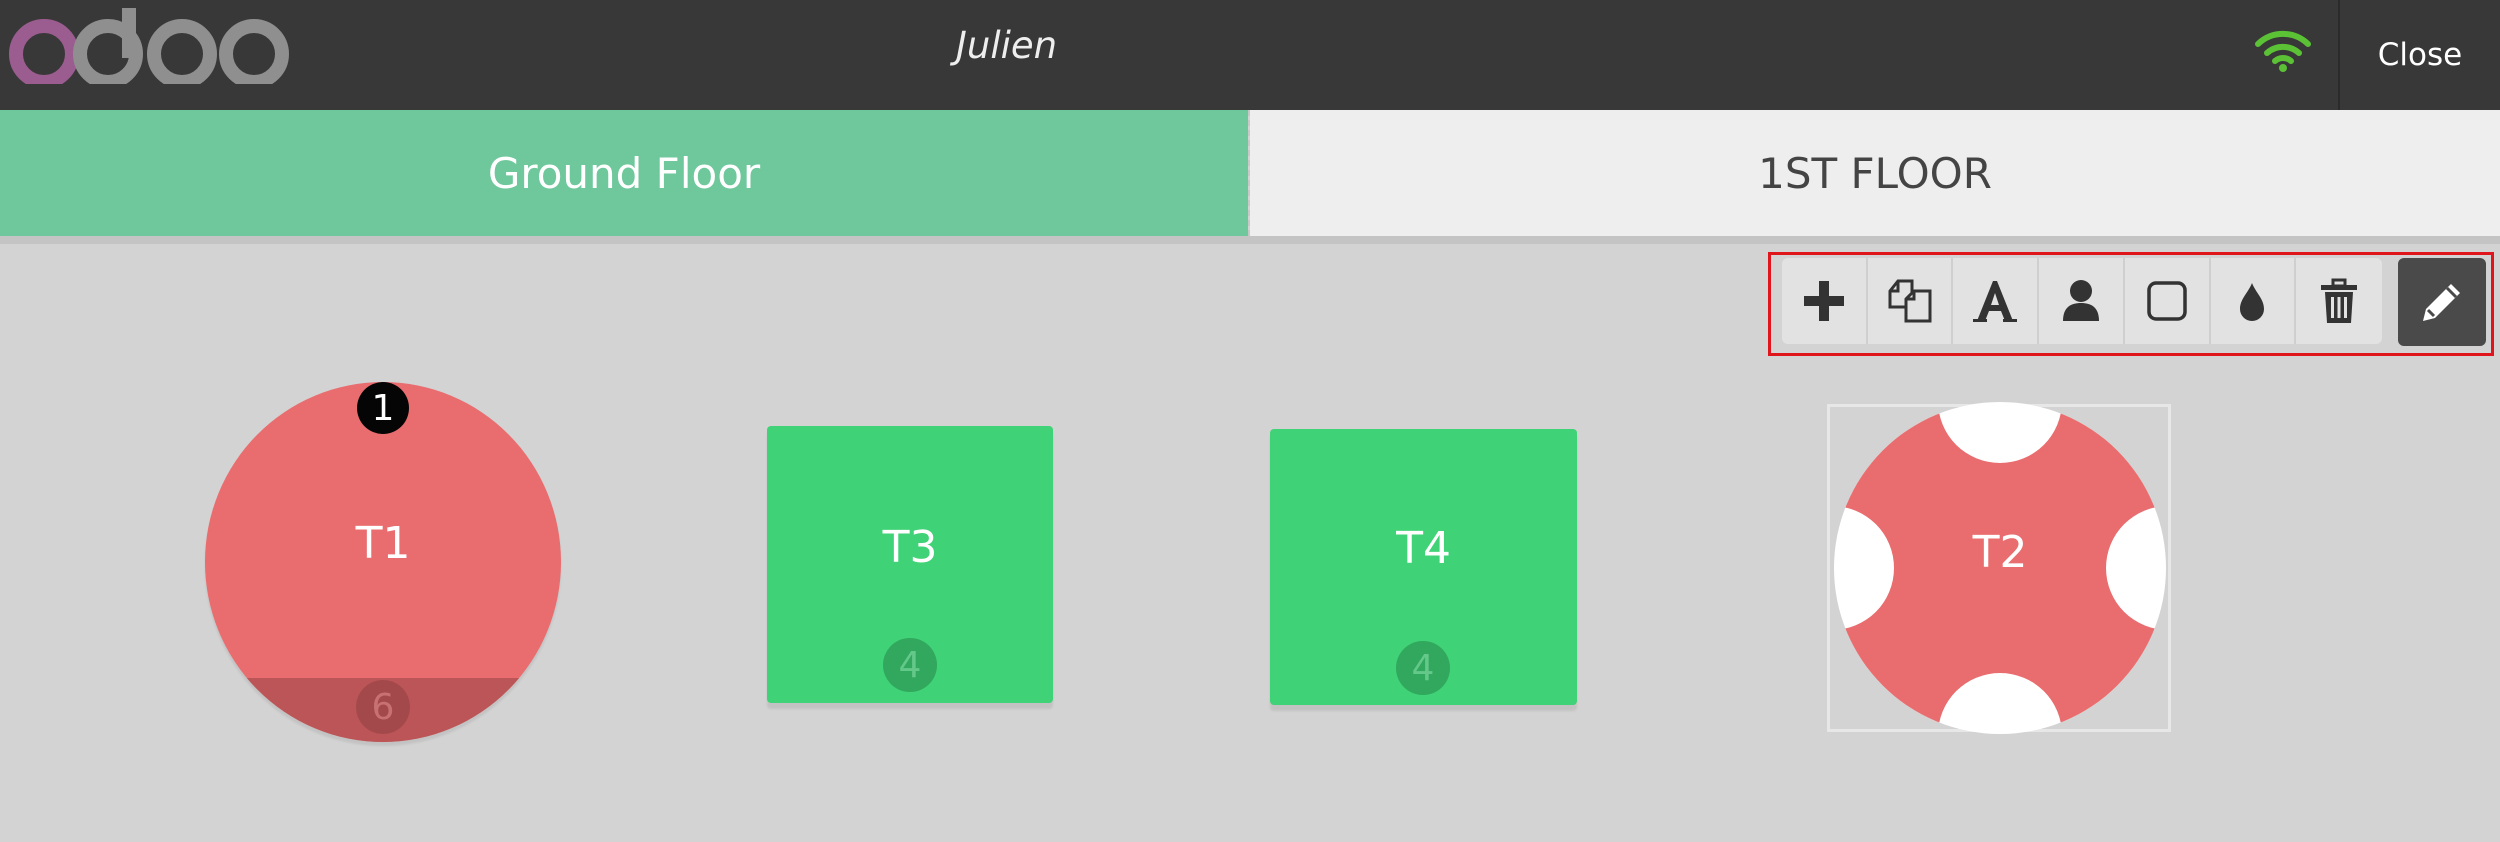 The image size is (2500, 842). I want to click on top-bar: odoo Julien Close, so click(1250, 55).